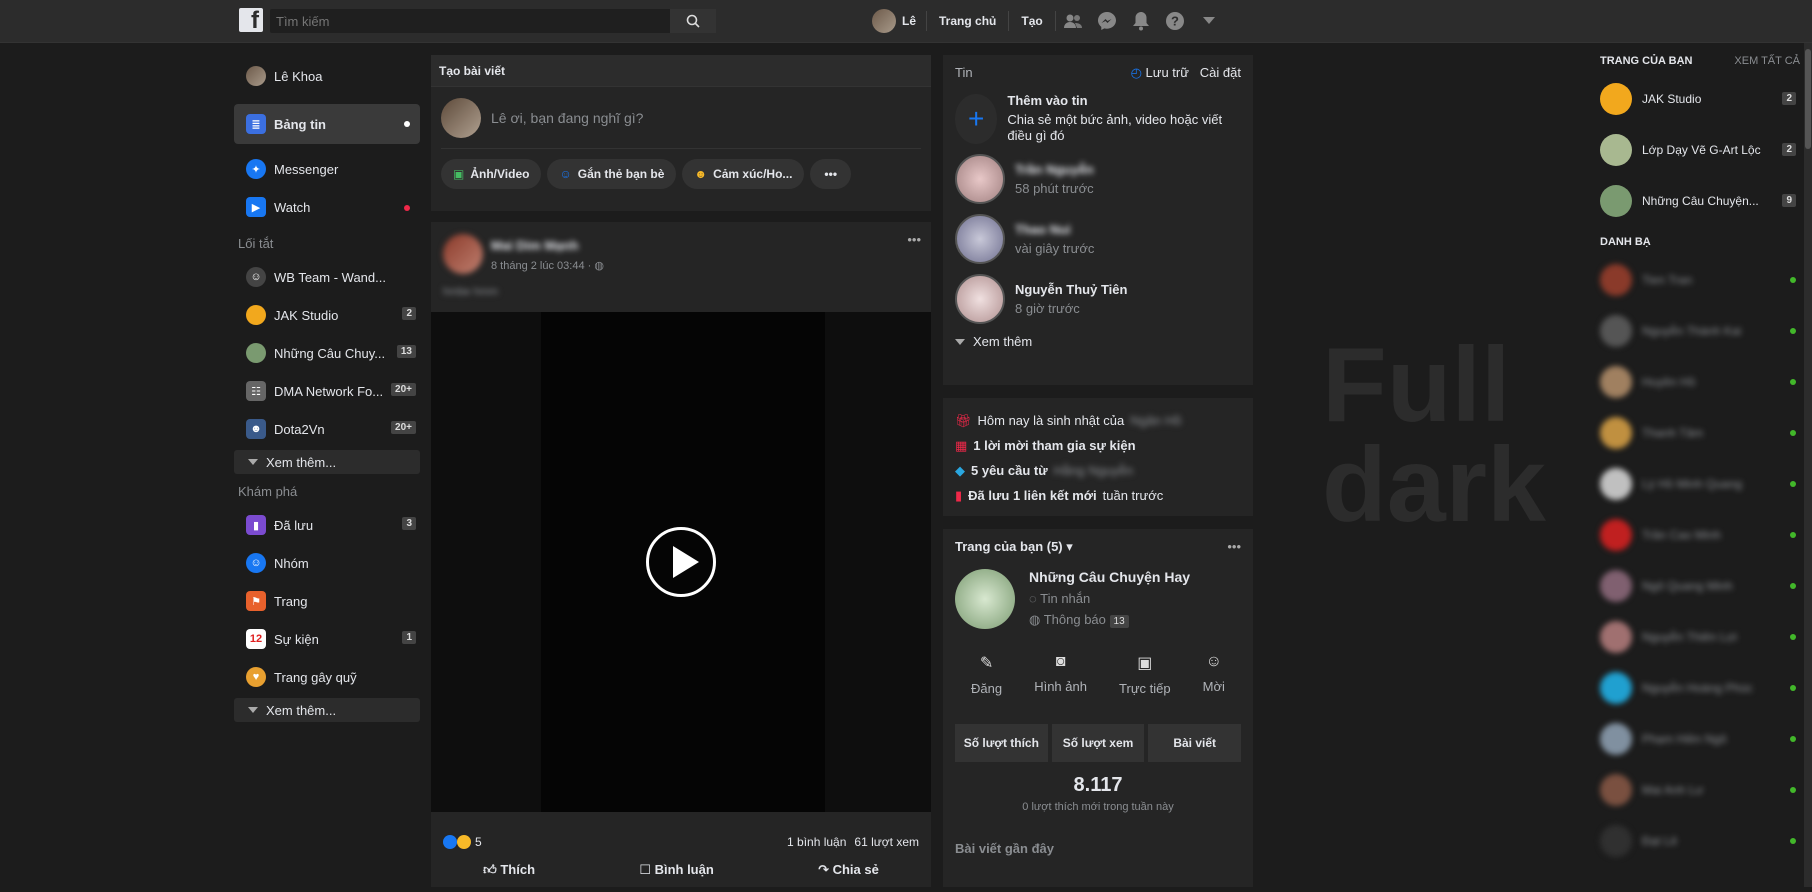 The image size is (1812, 892). Describe the element at coordinates (1098, 341) in the screenshot. I see `see-more-stories-button: Xem thêm` at that location.